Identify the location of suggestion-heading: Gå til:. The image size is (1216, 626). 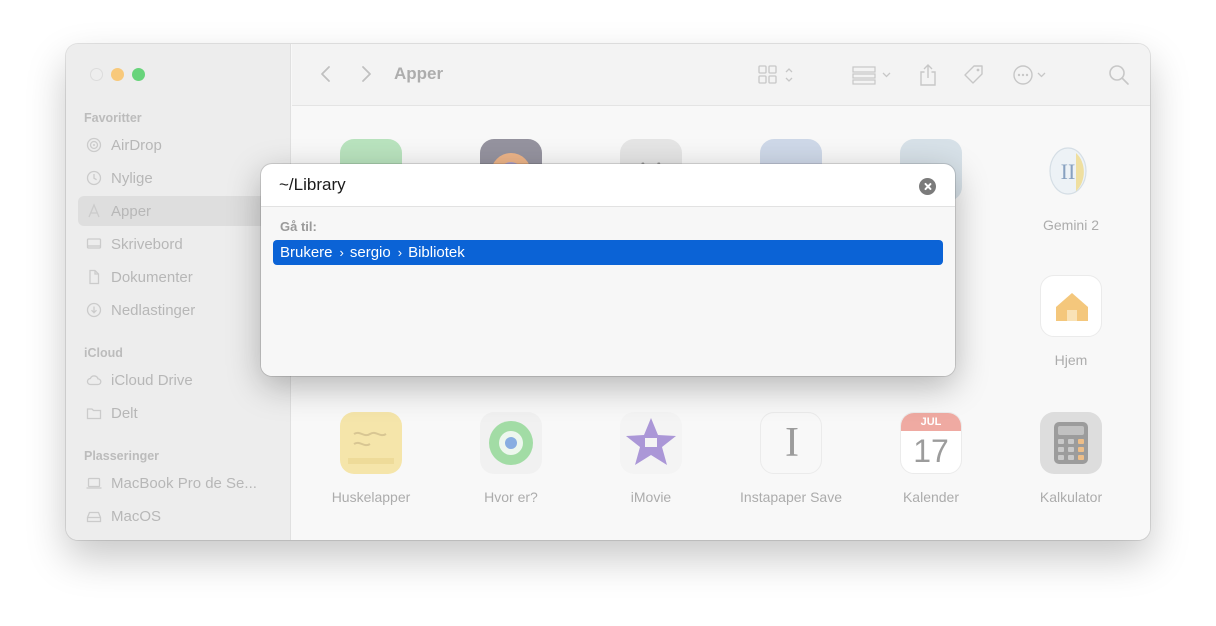
(298, 226).